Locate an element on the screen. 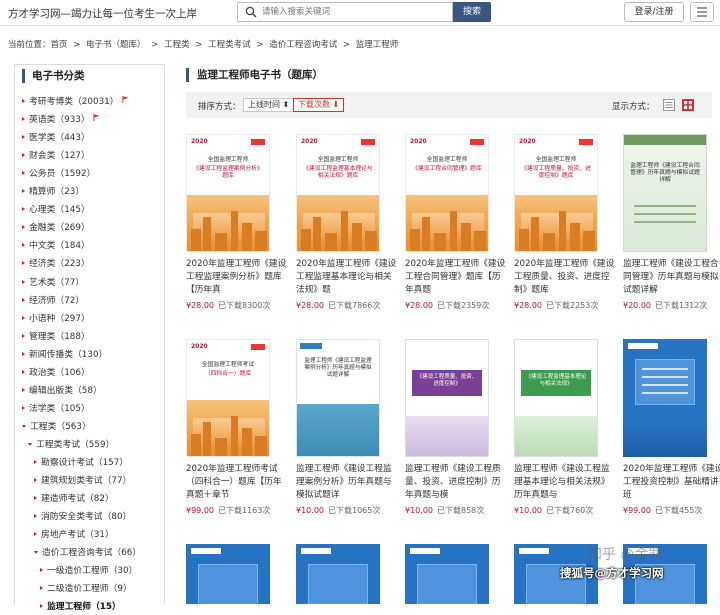  sidebar-item: 考研考博类（20031） is located at coordinates (75, 102).